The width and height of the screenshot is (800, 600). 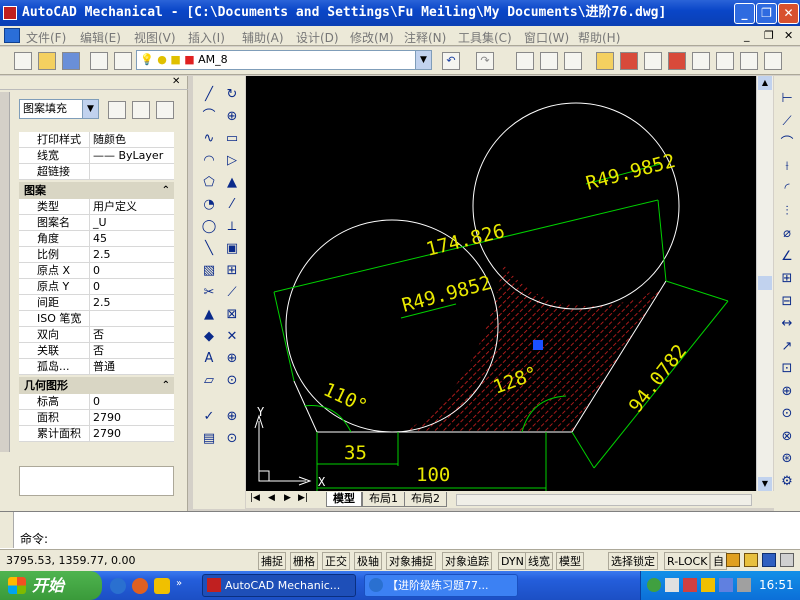 I want to click on menu-design: 设计(D), so click(x=317, y=37).